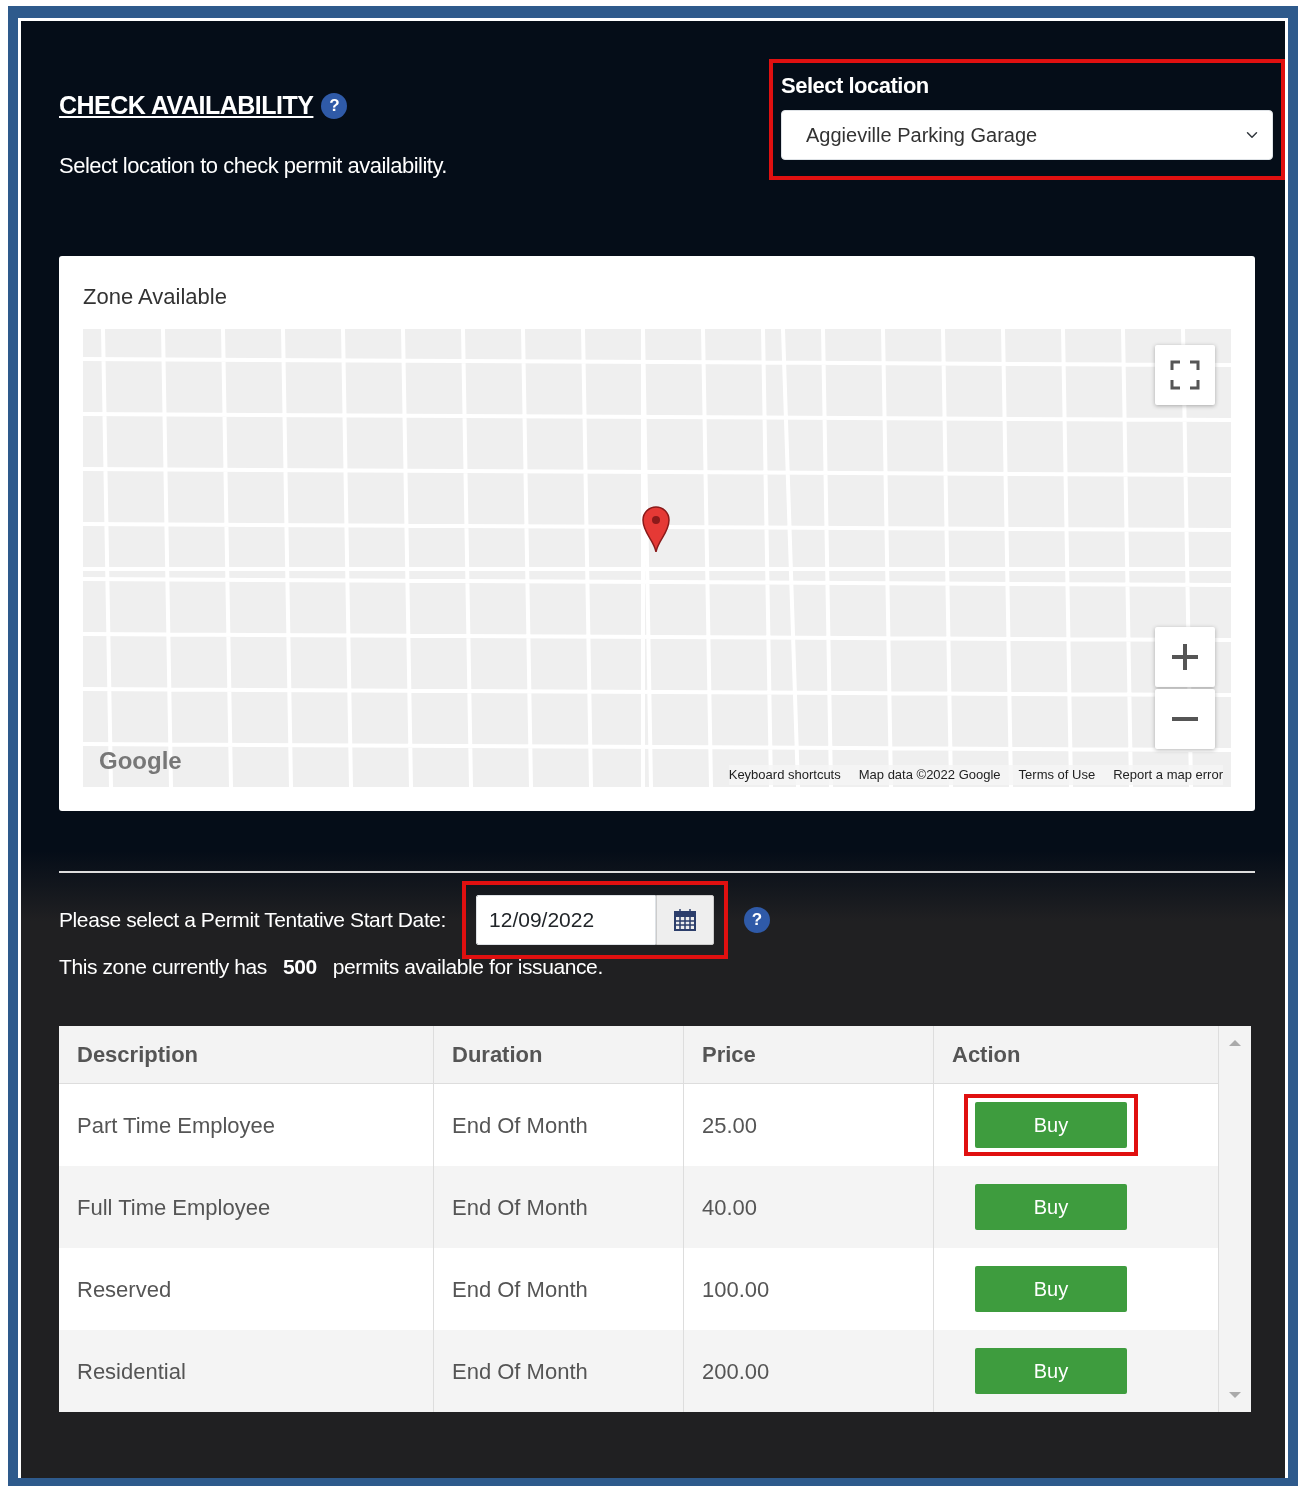 The width and height of the screenshot is (1304, 1489). Describe the element at coordinates (855, 86) in the screenshot. I see `field-label: Select location` at that location.